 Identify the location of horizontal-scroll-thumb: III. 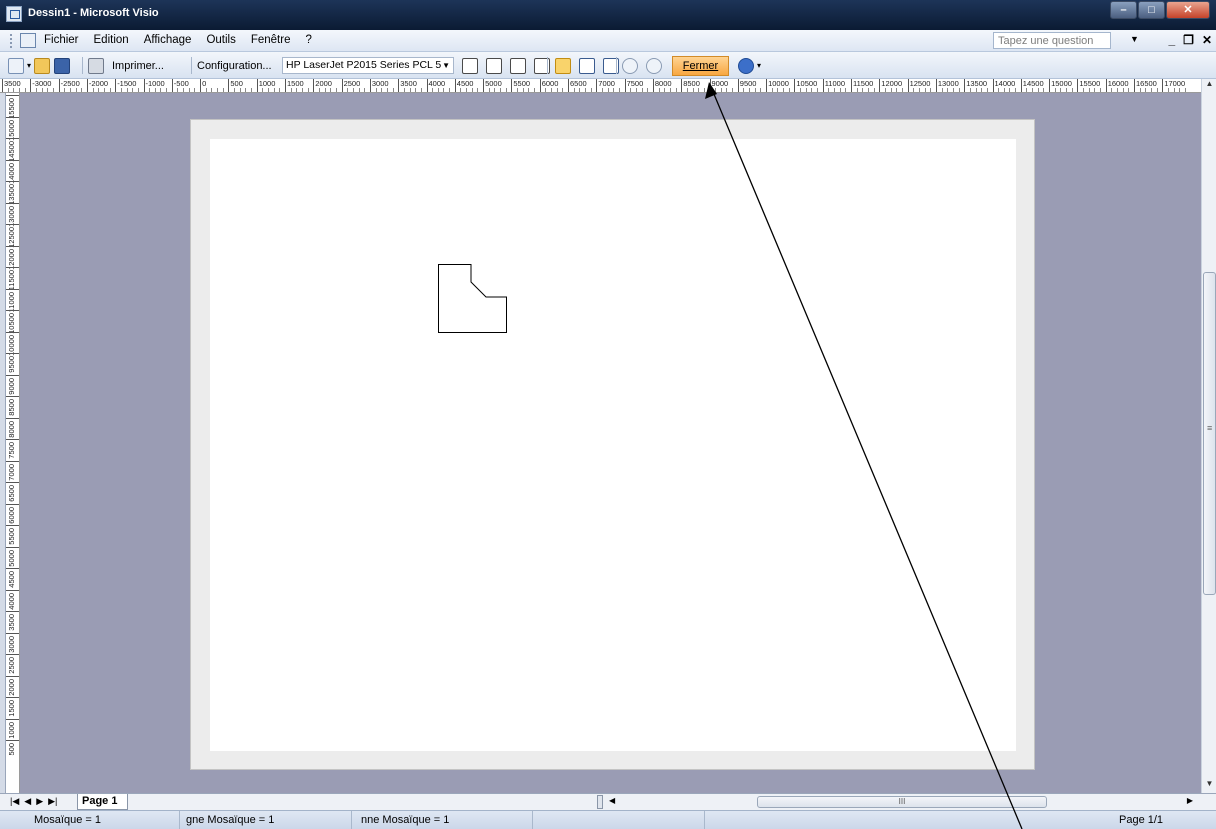
(902, 802).